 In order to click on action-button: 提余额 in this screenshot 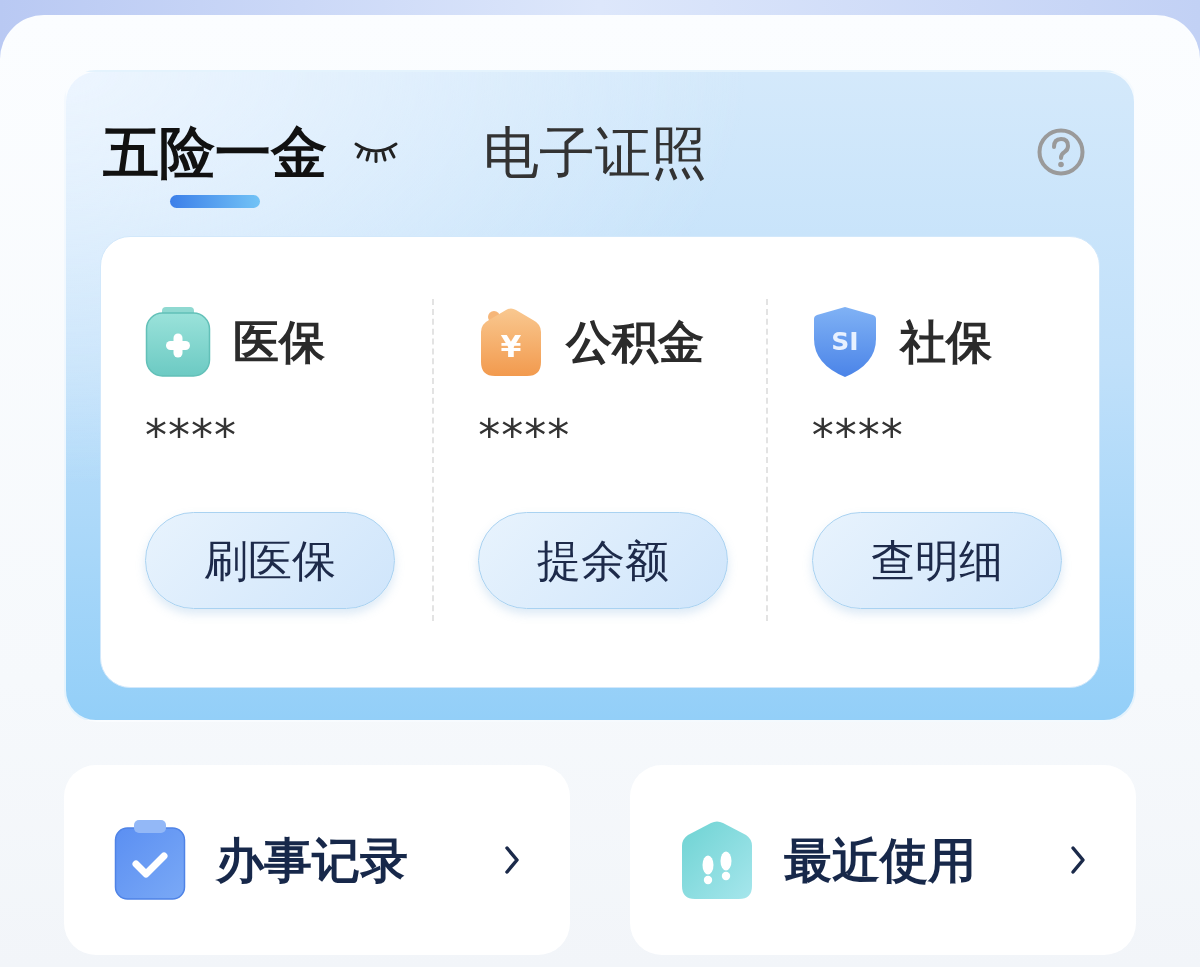, I will do `click(603, 560)`.